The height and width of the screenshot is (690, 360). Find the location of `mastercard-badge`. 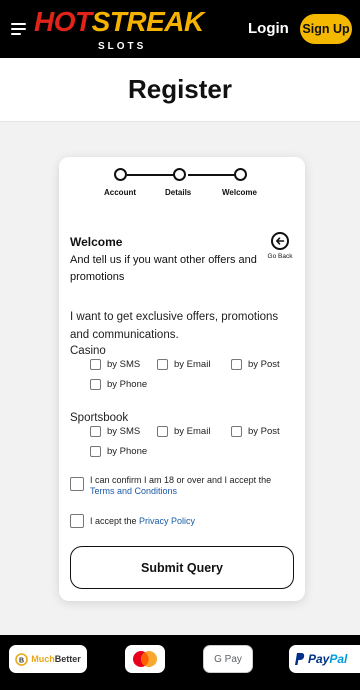

mastercard-badge is located at coordinates (145, 659).